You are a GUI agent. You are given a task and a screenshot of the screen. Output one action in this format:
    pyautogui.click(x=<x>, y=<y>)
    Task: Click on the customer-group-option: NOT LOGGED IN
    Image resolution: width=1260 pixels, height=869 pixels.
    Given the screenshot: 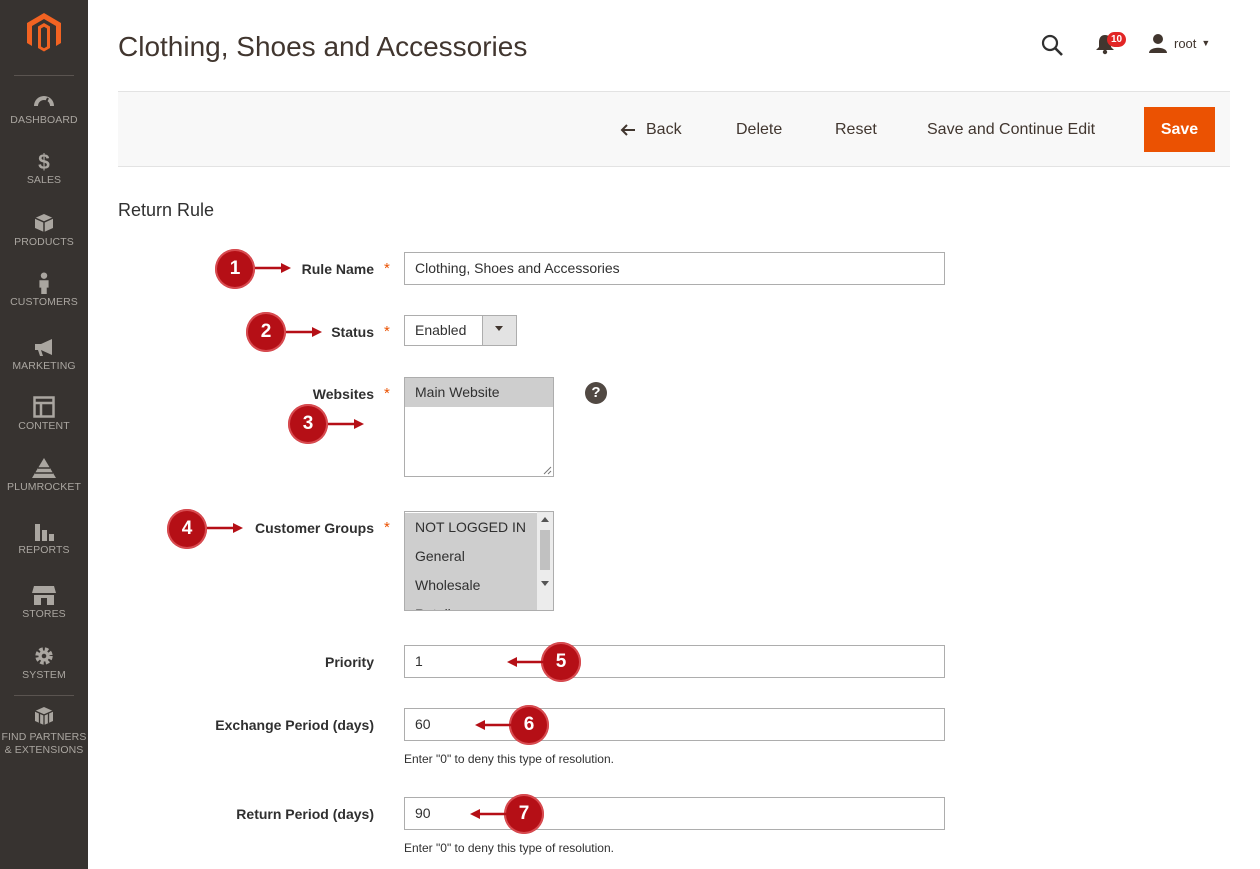 What is the action you would take?
    pyautogui.click(x=479, y=527)
    